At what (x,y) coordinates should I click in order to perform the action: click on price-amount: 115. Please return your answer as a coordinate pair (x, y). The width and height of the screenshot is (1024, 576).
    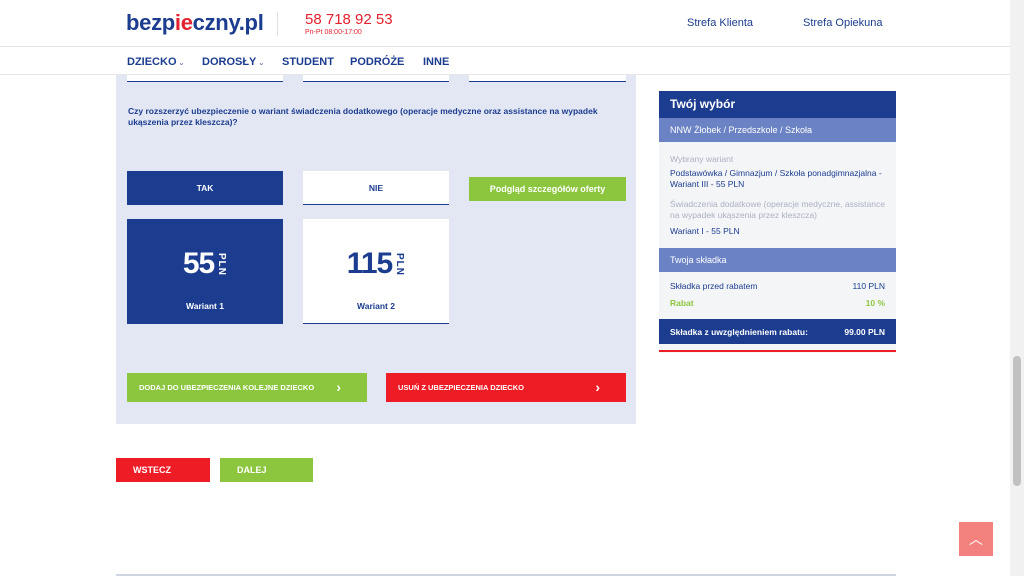
    Looking at the image, I should click on (369, 263).